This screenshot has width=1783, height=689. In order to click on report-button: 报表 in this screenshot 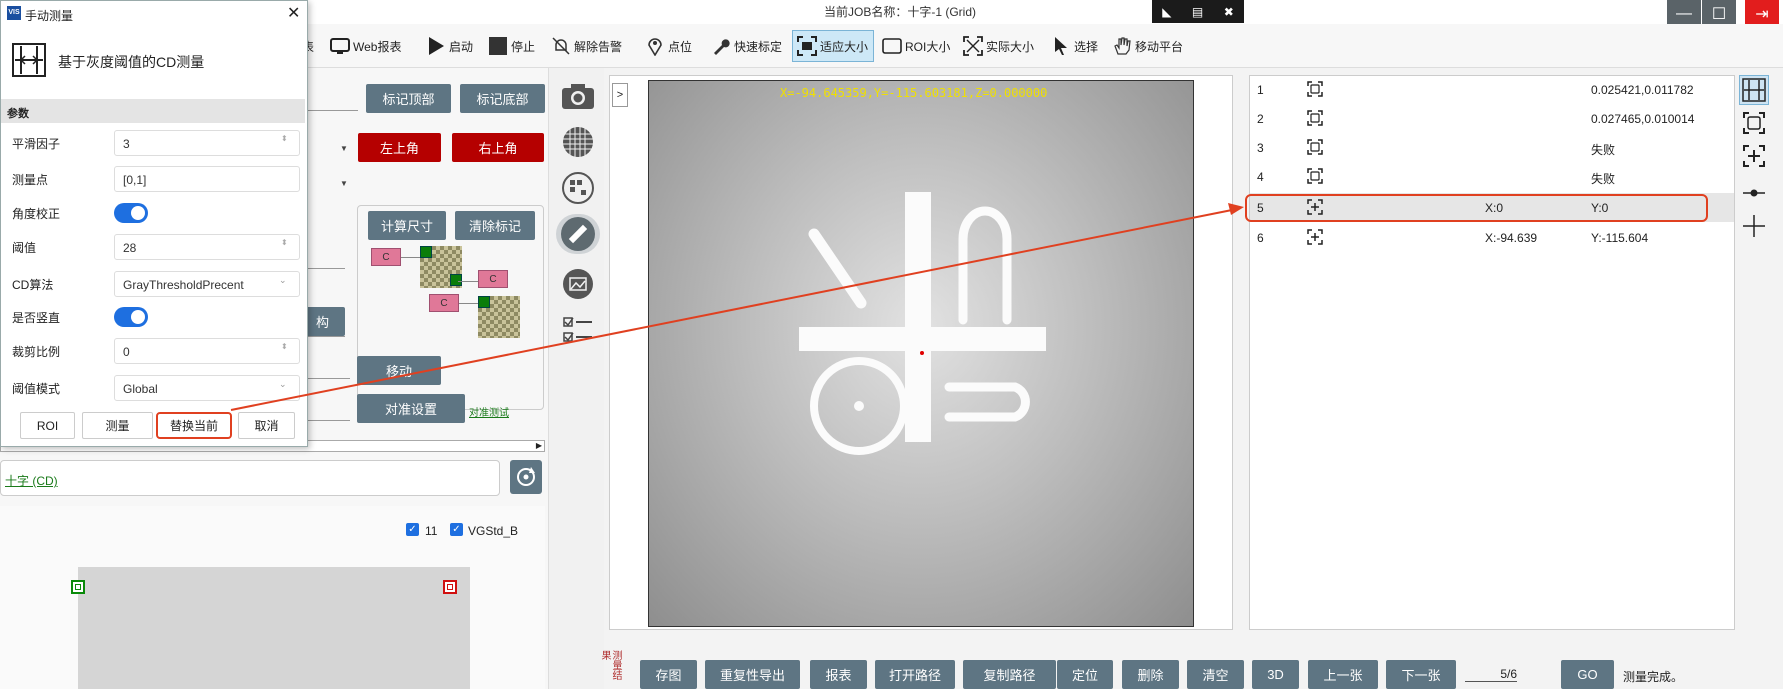, I will do `click(838, 674)`.